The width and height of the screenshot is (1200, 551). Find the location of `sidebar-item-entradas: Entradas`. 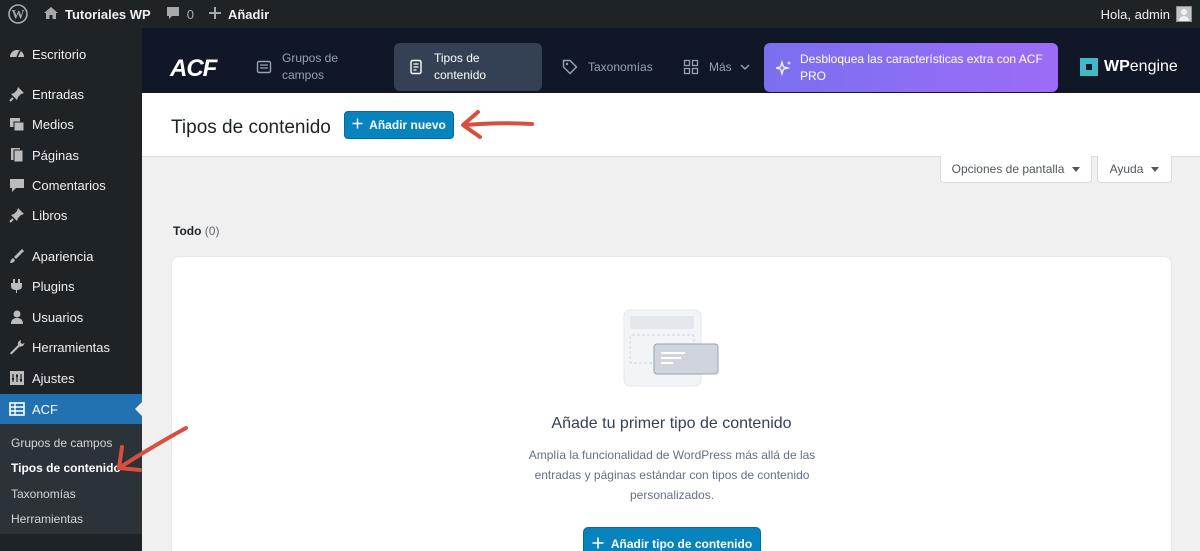

sidebar-item-entradas: Entradas is located at coordinates (71, 94).